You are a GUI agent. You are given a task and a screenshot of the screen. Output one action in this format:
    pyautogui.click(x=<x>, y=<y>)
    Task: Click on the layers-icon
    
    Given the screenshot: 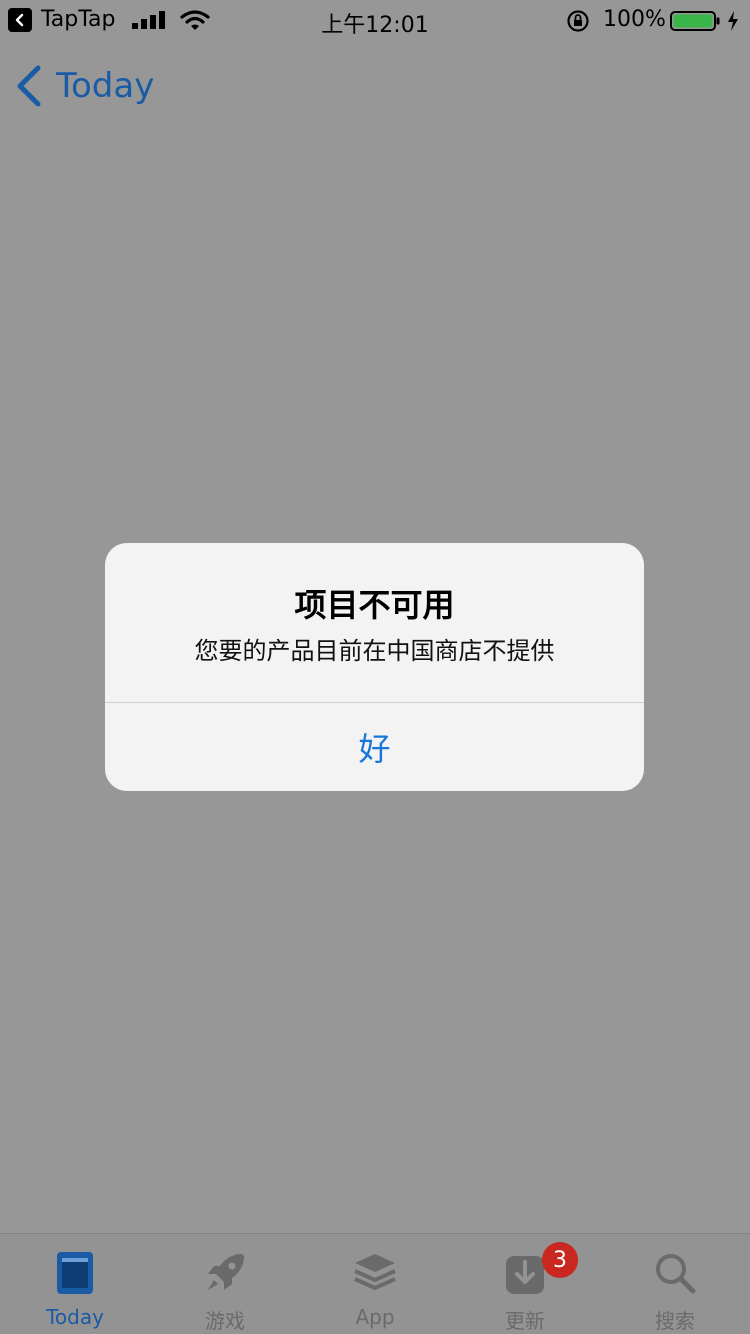 What is the action you would take?
    pyautogui.click(x=375, y=1272)
    